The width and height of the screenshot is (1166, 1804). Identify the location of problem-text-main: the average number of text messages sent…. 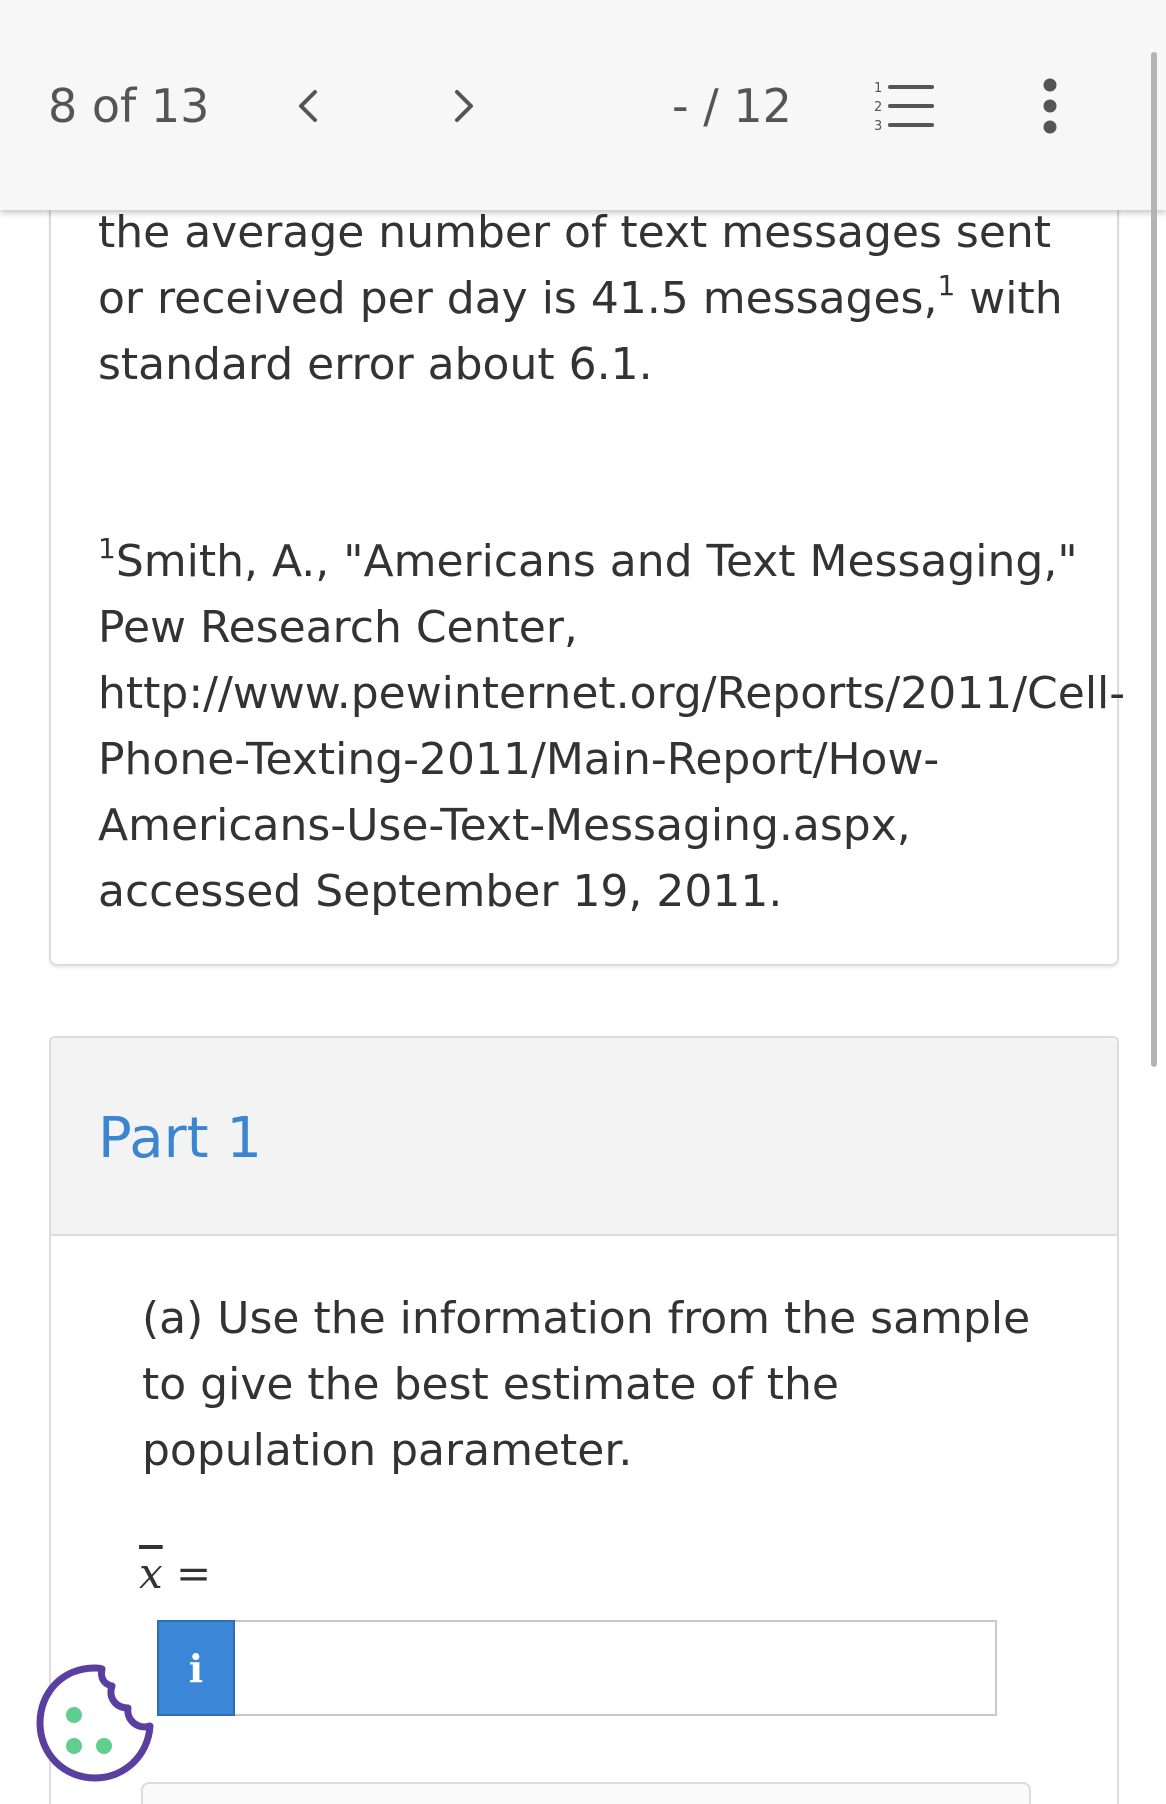
(575, 265).